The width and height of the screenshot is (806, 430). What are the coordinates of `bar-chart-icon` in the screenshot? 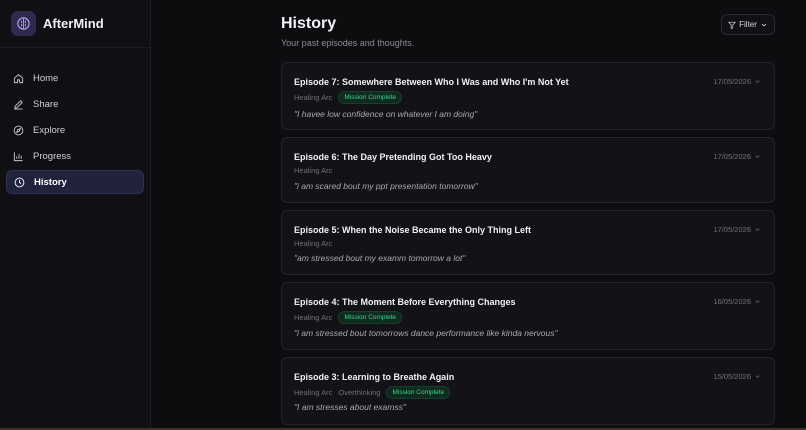 It's located at (18, 156).